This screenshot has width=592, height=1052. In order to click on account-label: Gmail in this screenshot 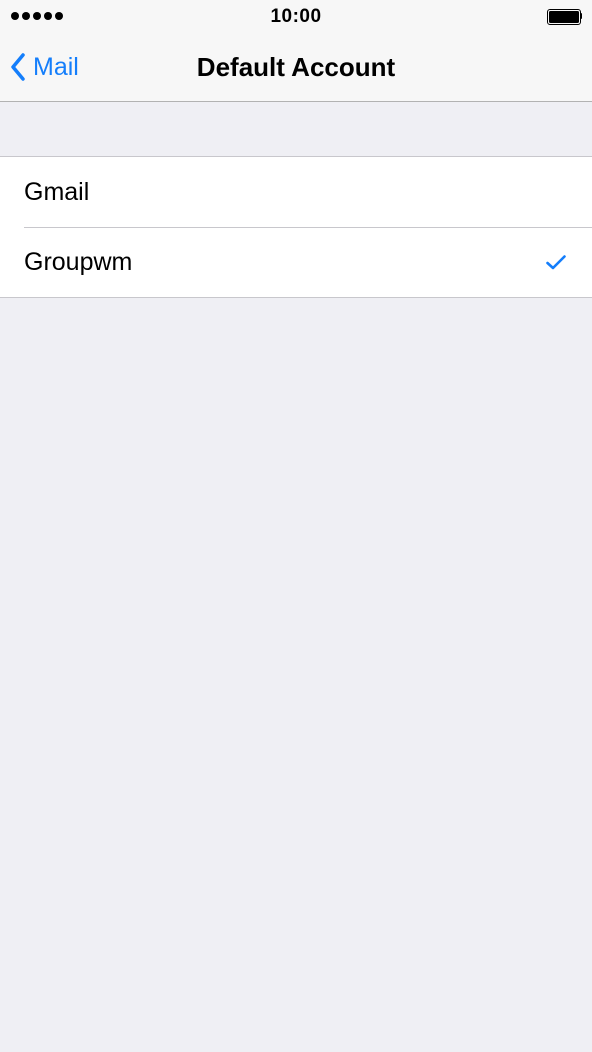, I will do `click(57, 192)`.